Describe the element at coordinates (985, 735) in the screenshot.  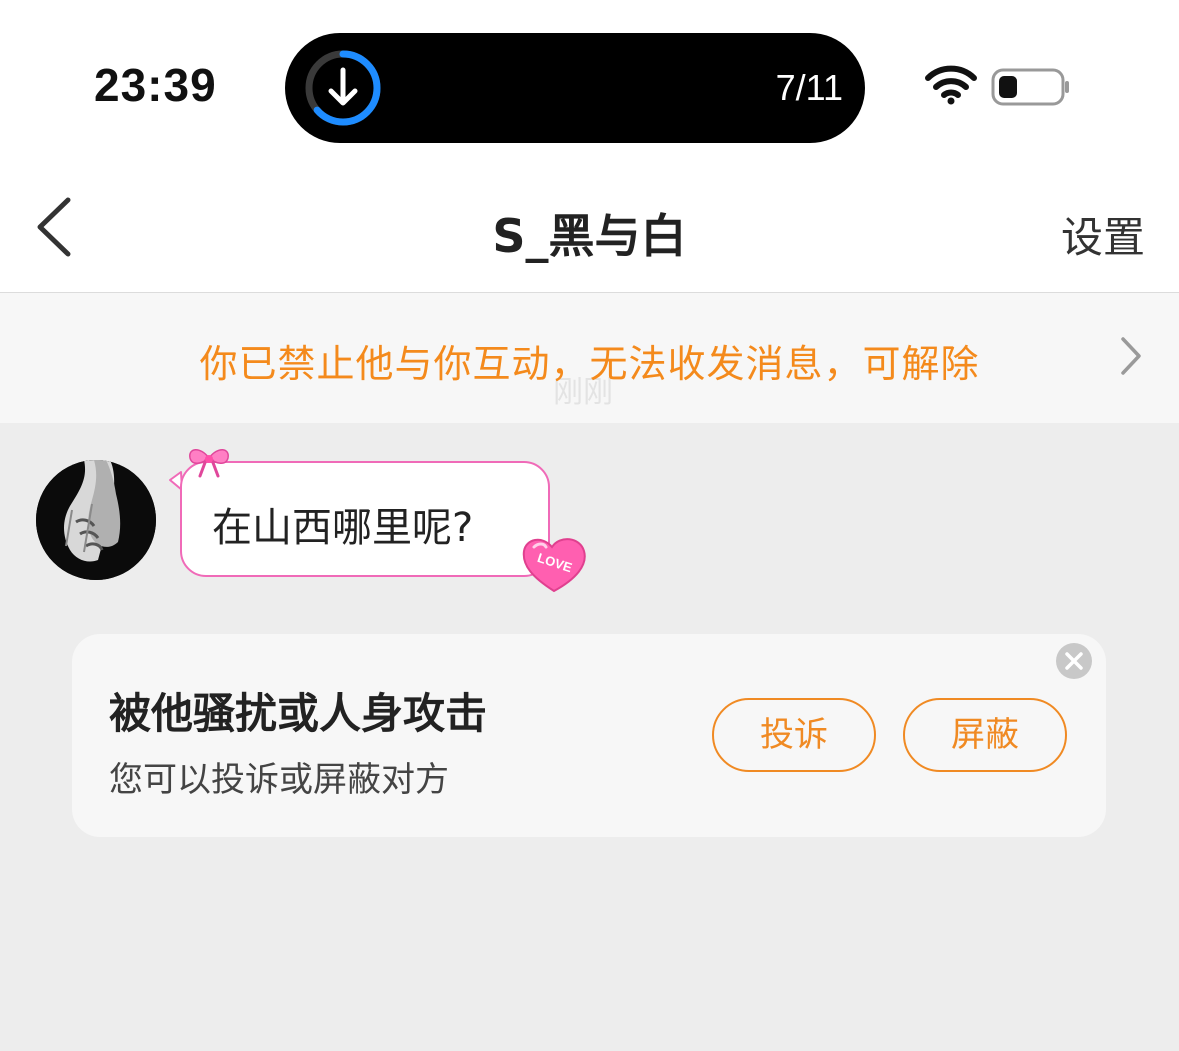
I see `block-button: 屏蔽` at that location.